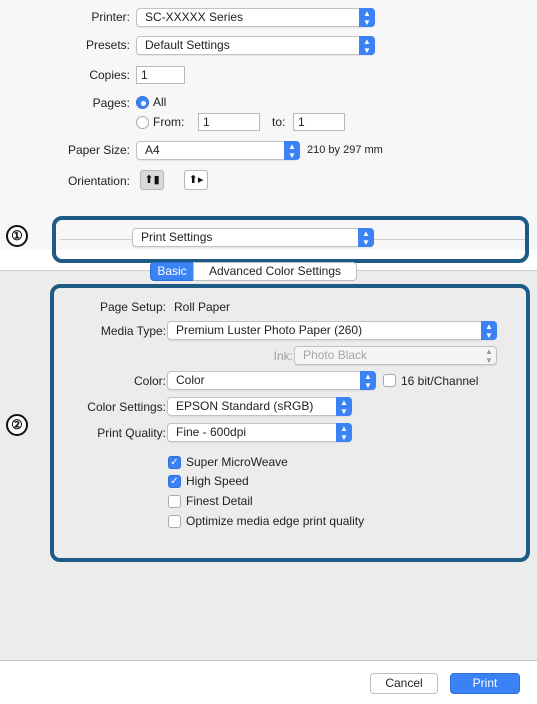  What do you see at coordinates (174, 521) in the screenshot?
I see `optimize-edge-checkbox` at bounding box center [174, 521].